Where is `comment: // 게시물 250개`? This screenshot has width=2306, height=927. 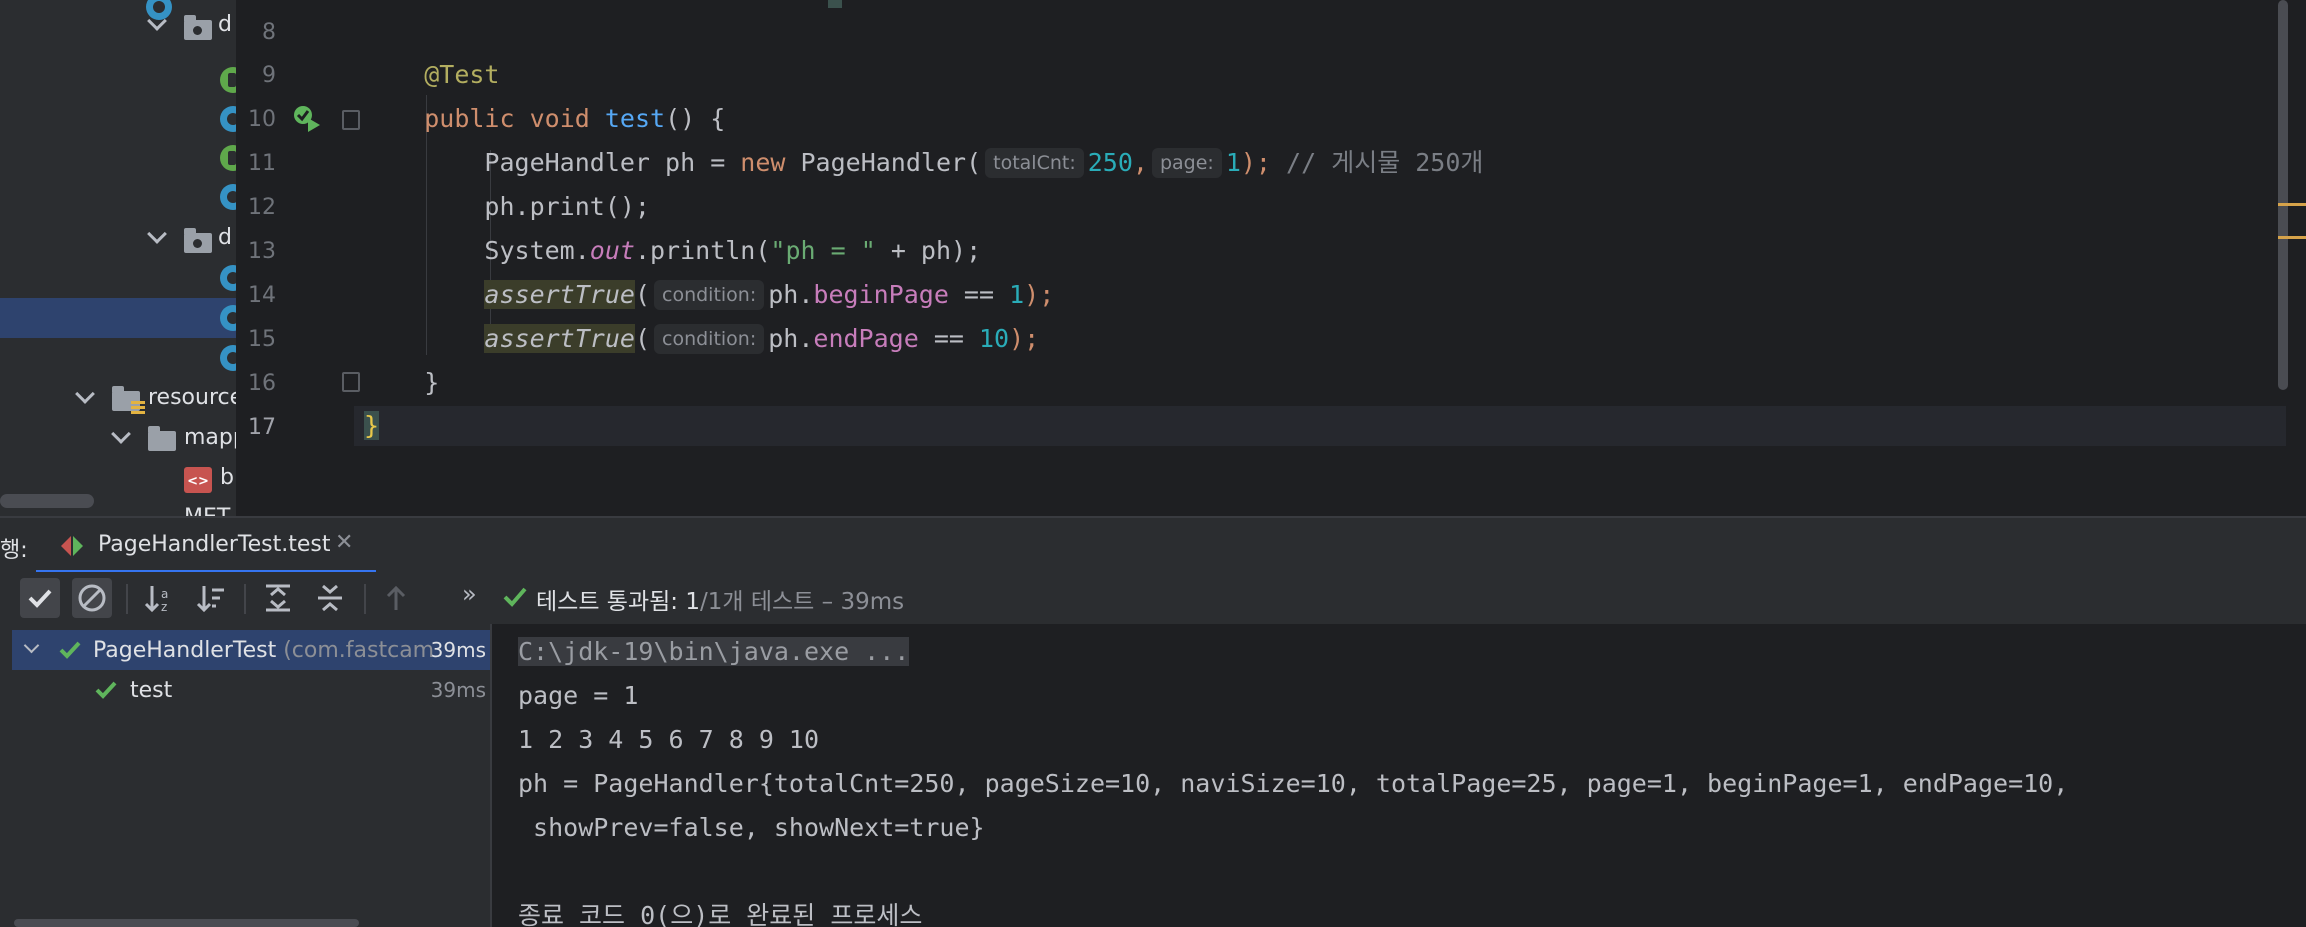
comment: // 게시물 250개 is located at coordinates (1377, 162).